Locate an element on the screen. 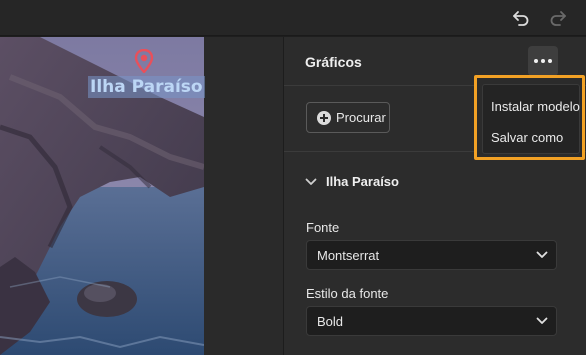  font-style-select: Bold is located at coordinates (431, 321).